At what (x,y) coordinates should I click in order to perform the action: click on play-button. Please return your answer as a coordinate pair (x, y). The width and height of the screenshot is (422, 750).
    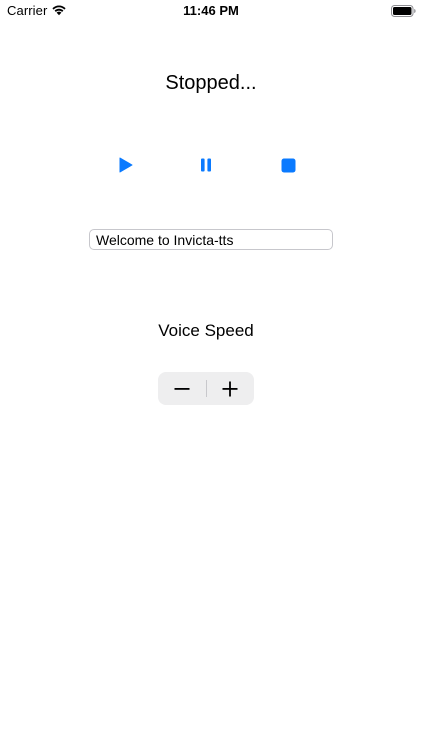
    Looking at the image, I should click on (126, 165).